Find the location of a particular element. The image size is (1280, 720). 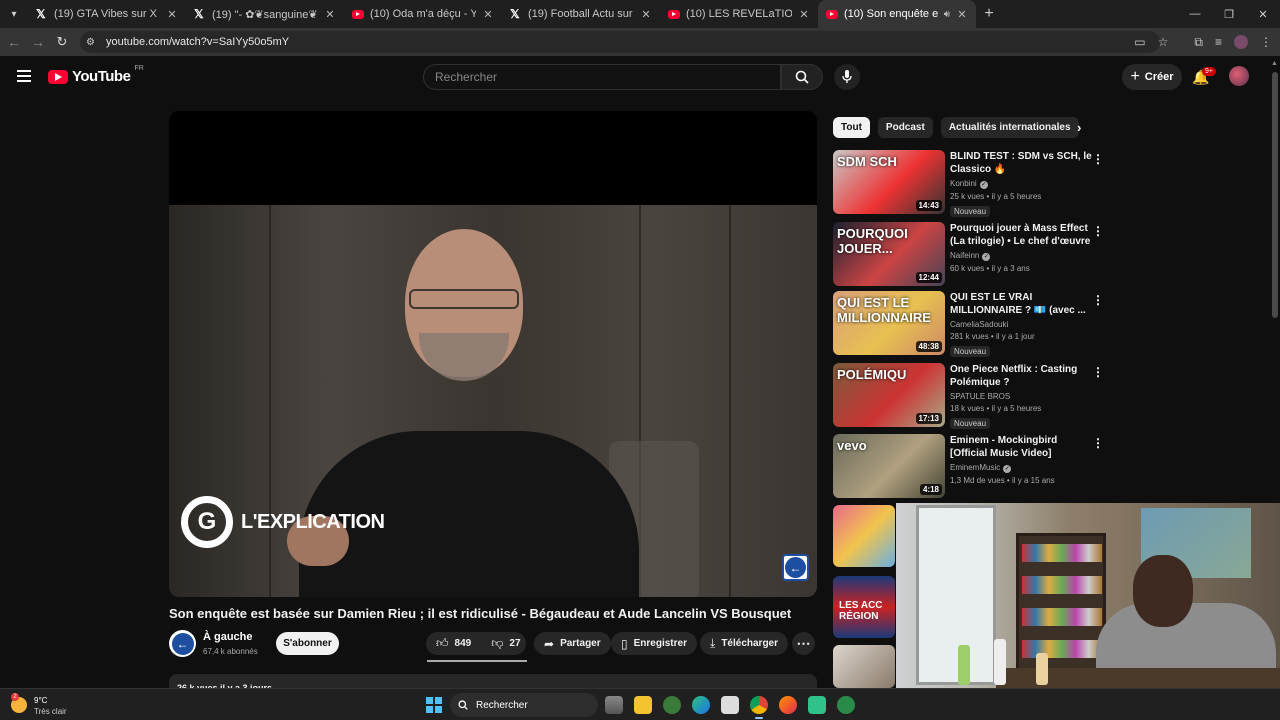

partial-rec-thumbnail: LES ACC RÉGION is located at coordinates (864, 607).